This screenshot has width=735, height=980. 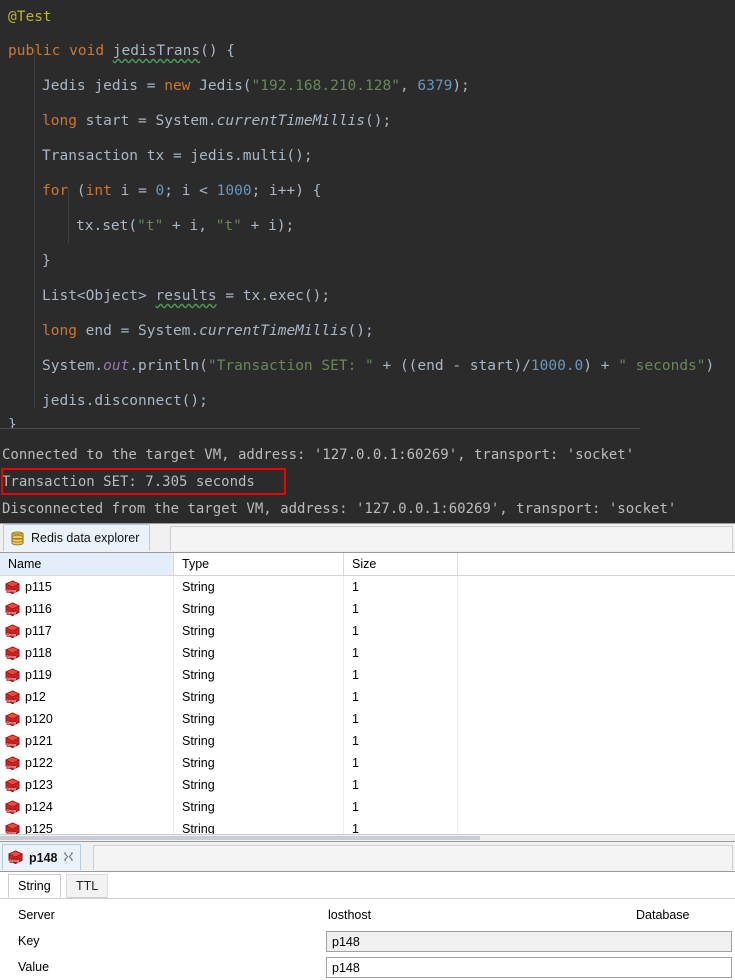 What do you see at coordinates (87, 609) in the screenshot?
I see `cell-name: String p116` at bounding box center [87, 609].